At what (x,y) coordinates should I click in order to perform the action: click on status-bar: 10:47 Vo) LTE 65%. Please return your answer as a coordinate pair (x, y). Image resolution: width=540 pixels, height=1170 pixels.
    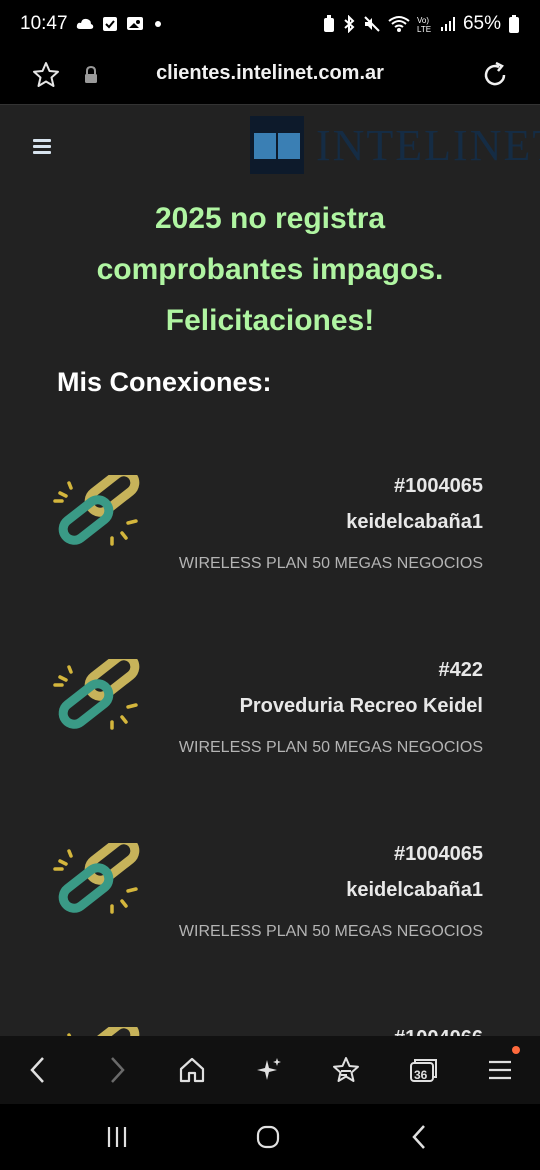
    Looking at the image, I should click on (270, 24).